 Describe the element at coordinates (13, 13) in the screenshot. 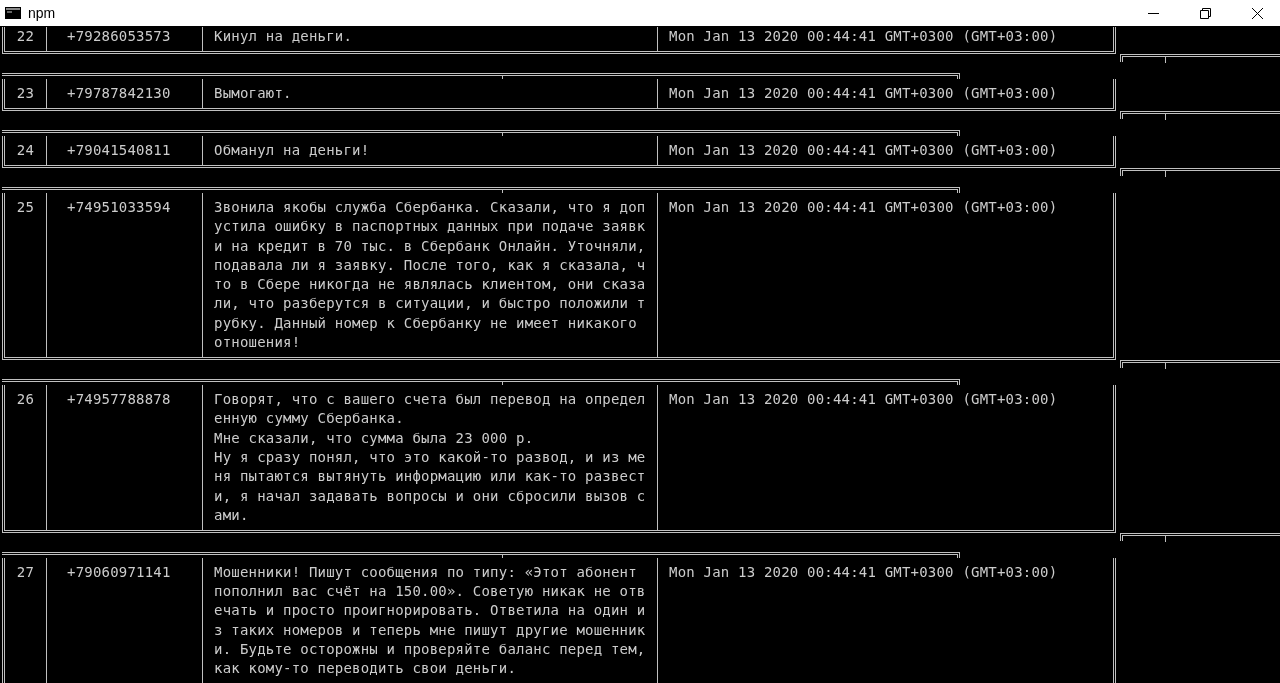

I see `terminal-icon` at that location.